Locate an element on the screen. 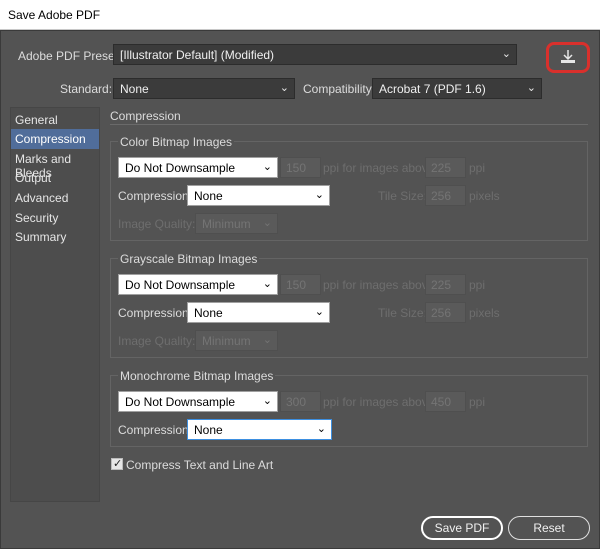 The image size is (600, 549). color-downsample-select: Do Not Downsample ⌄ is located at coordinates (198, 167).